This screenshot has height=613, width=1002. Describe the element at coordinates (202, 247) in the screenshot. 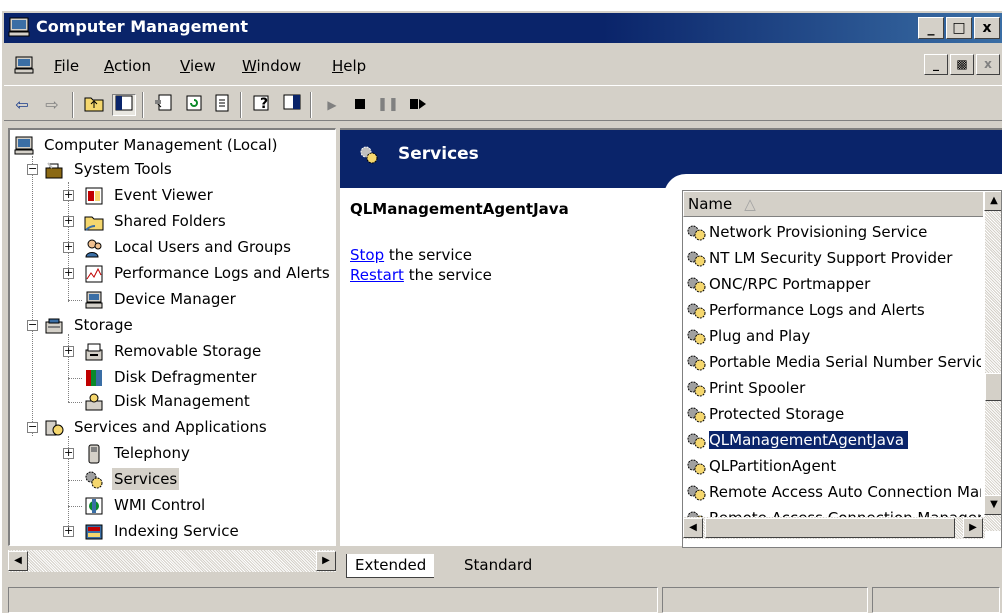

I see `tree-label: Local Users and Groups` at that location.